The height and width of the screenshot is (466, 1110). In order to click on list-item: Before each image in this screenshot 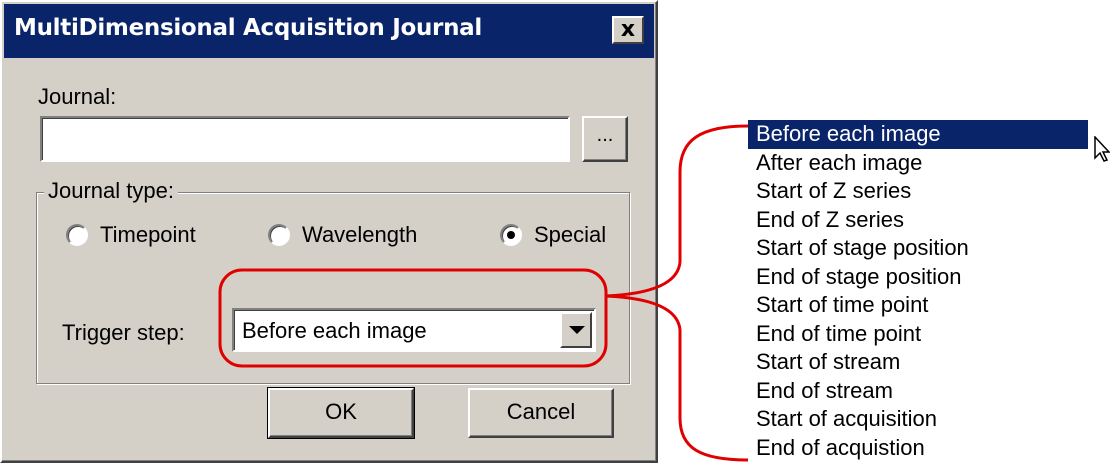, I will do `click(918, 134)`.